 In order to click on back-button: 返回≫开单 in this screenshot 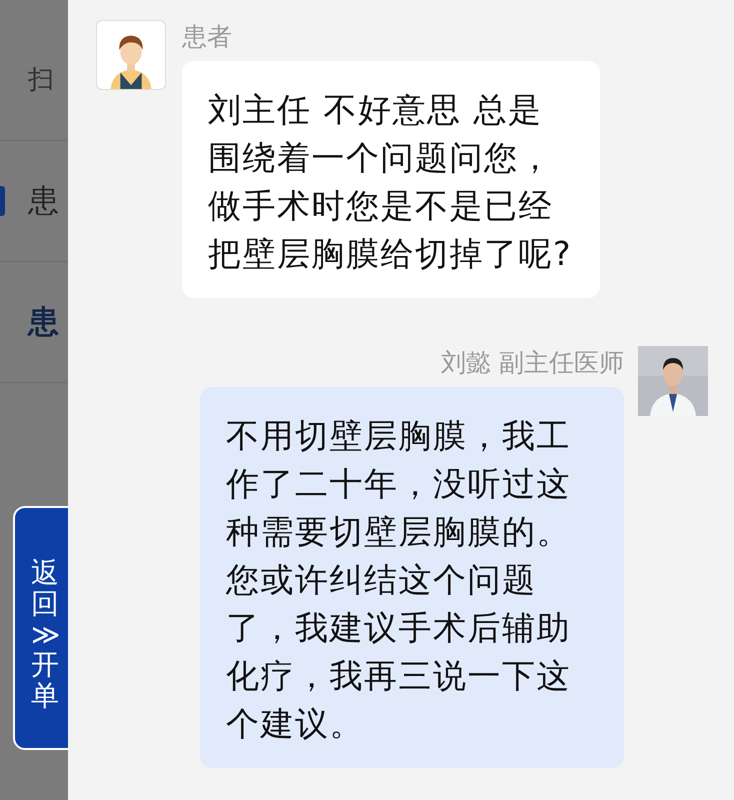, I will do `click(40, 628)`.